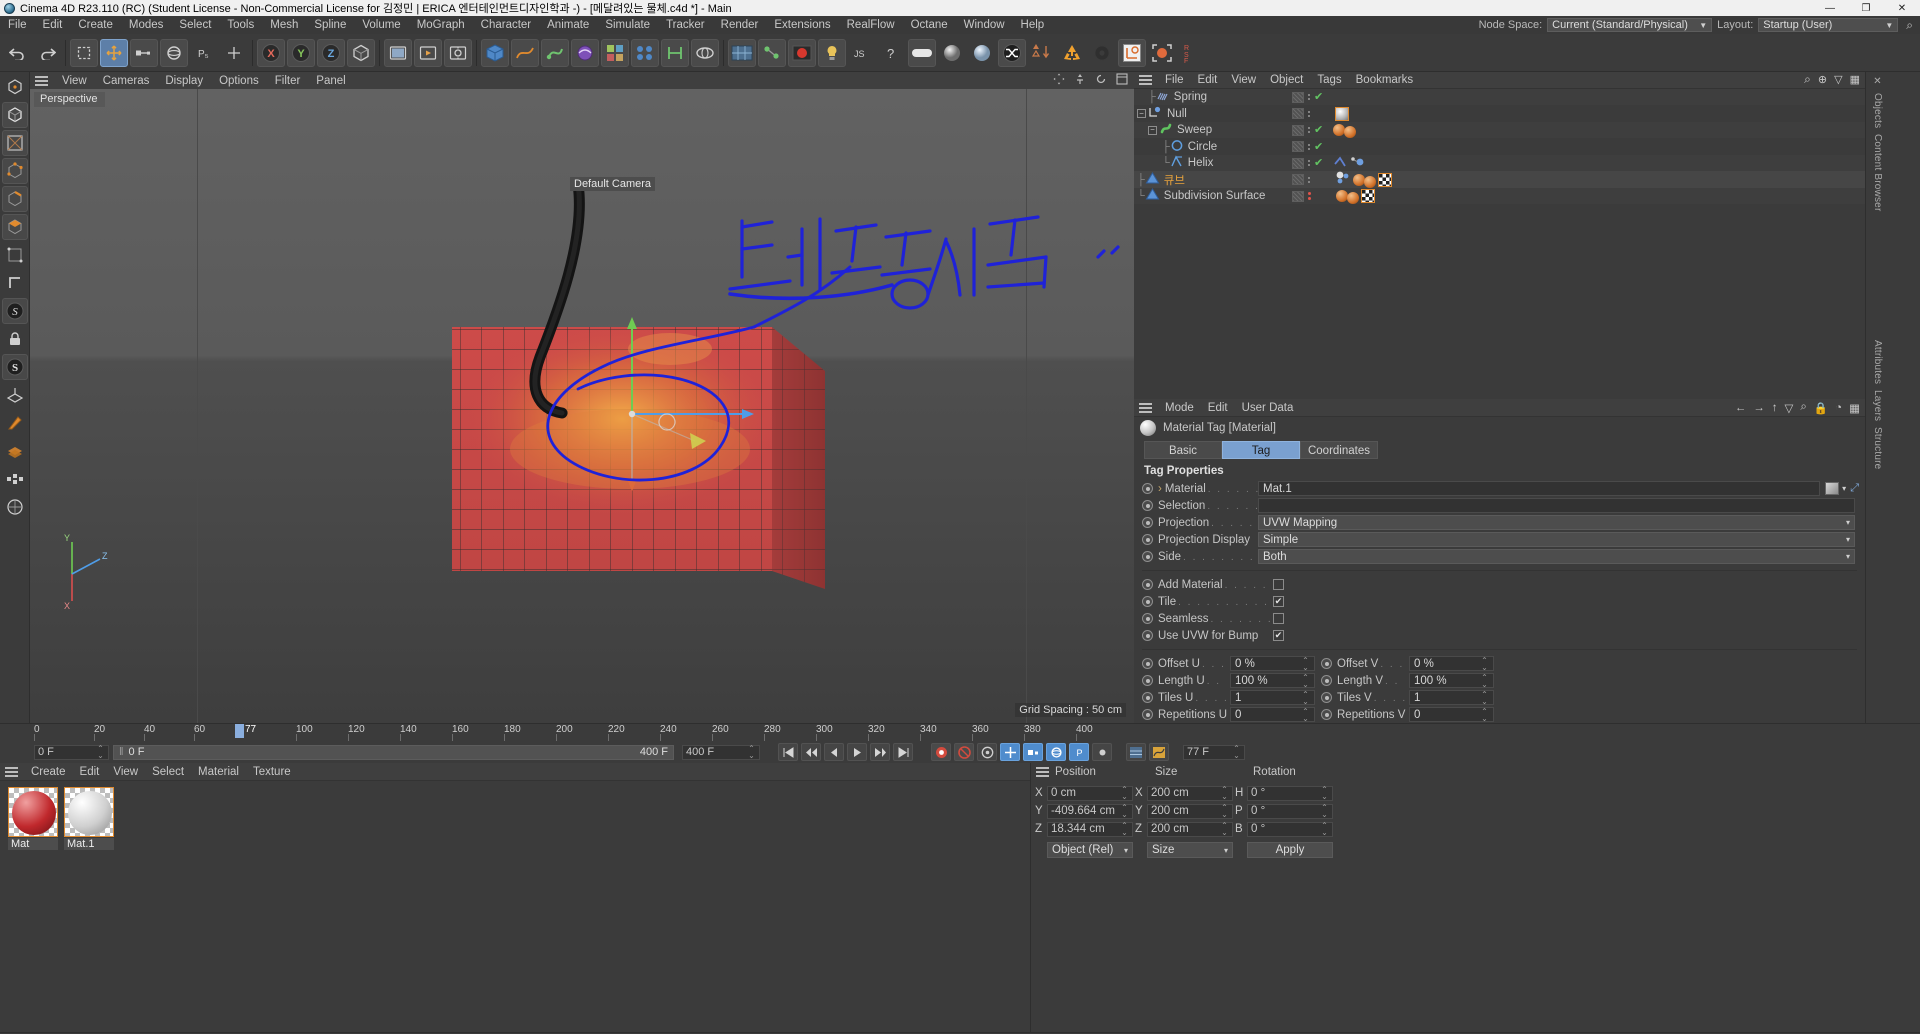 This screenshot has height=1034, width=1920. Describe the element at coordinates (17, 25) in the screenshot. I see `menu-item-file: File` at that location.